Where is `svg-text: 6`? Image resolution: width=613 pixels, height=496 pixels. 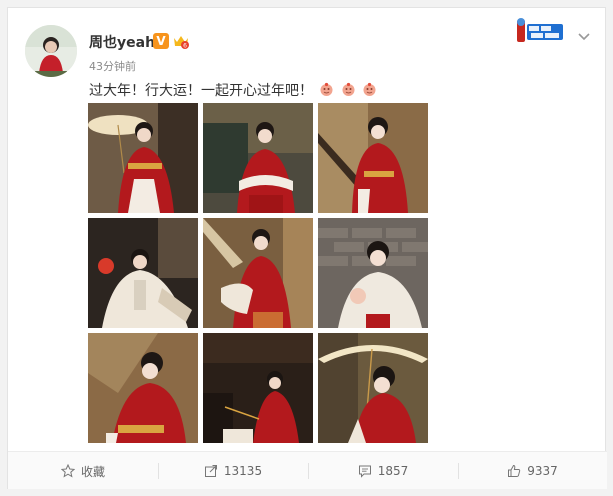
svg-text: 6 is located at coordinates (185, 46).